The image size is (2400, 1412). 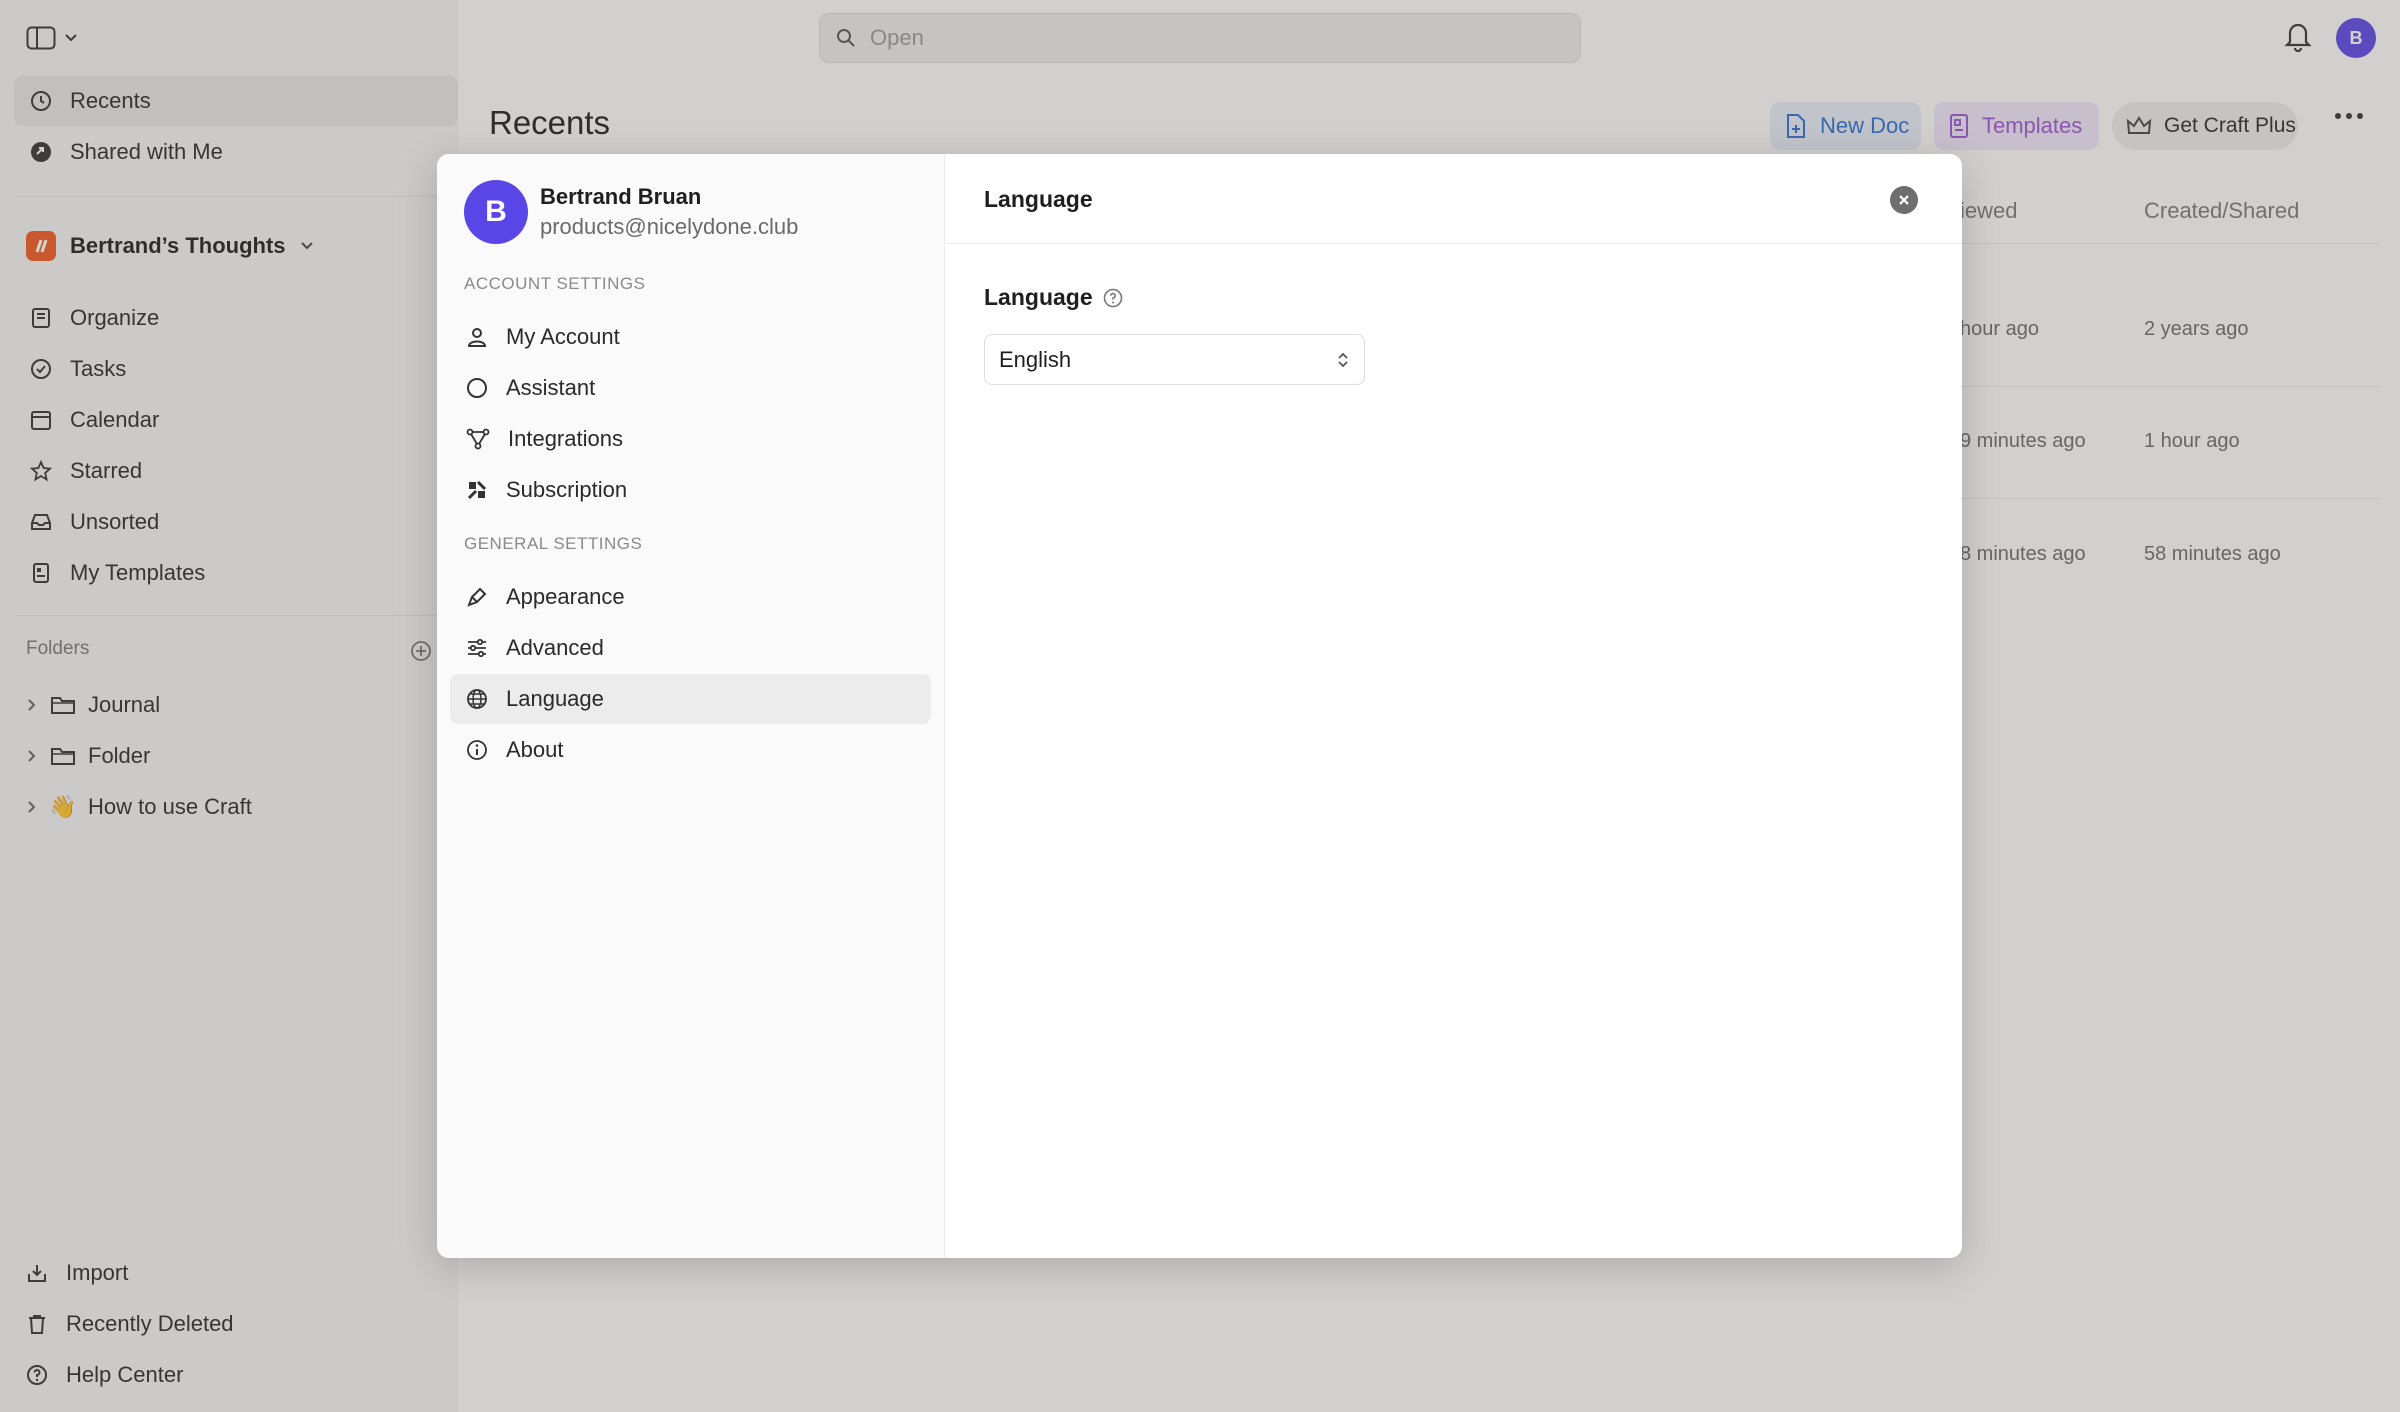 I want to click on settings-item-label: Assistant, so click(x=551, y=387).